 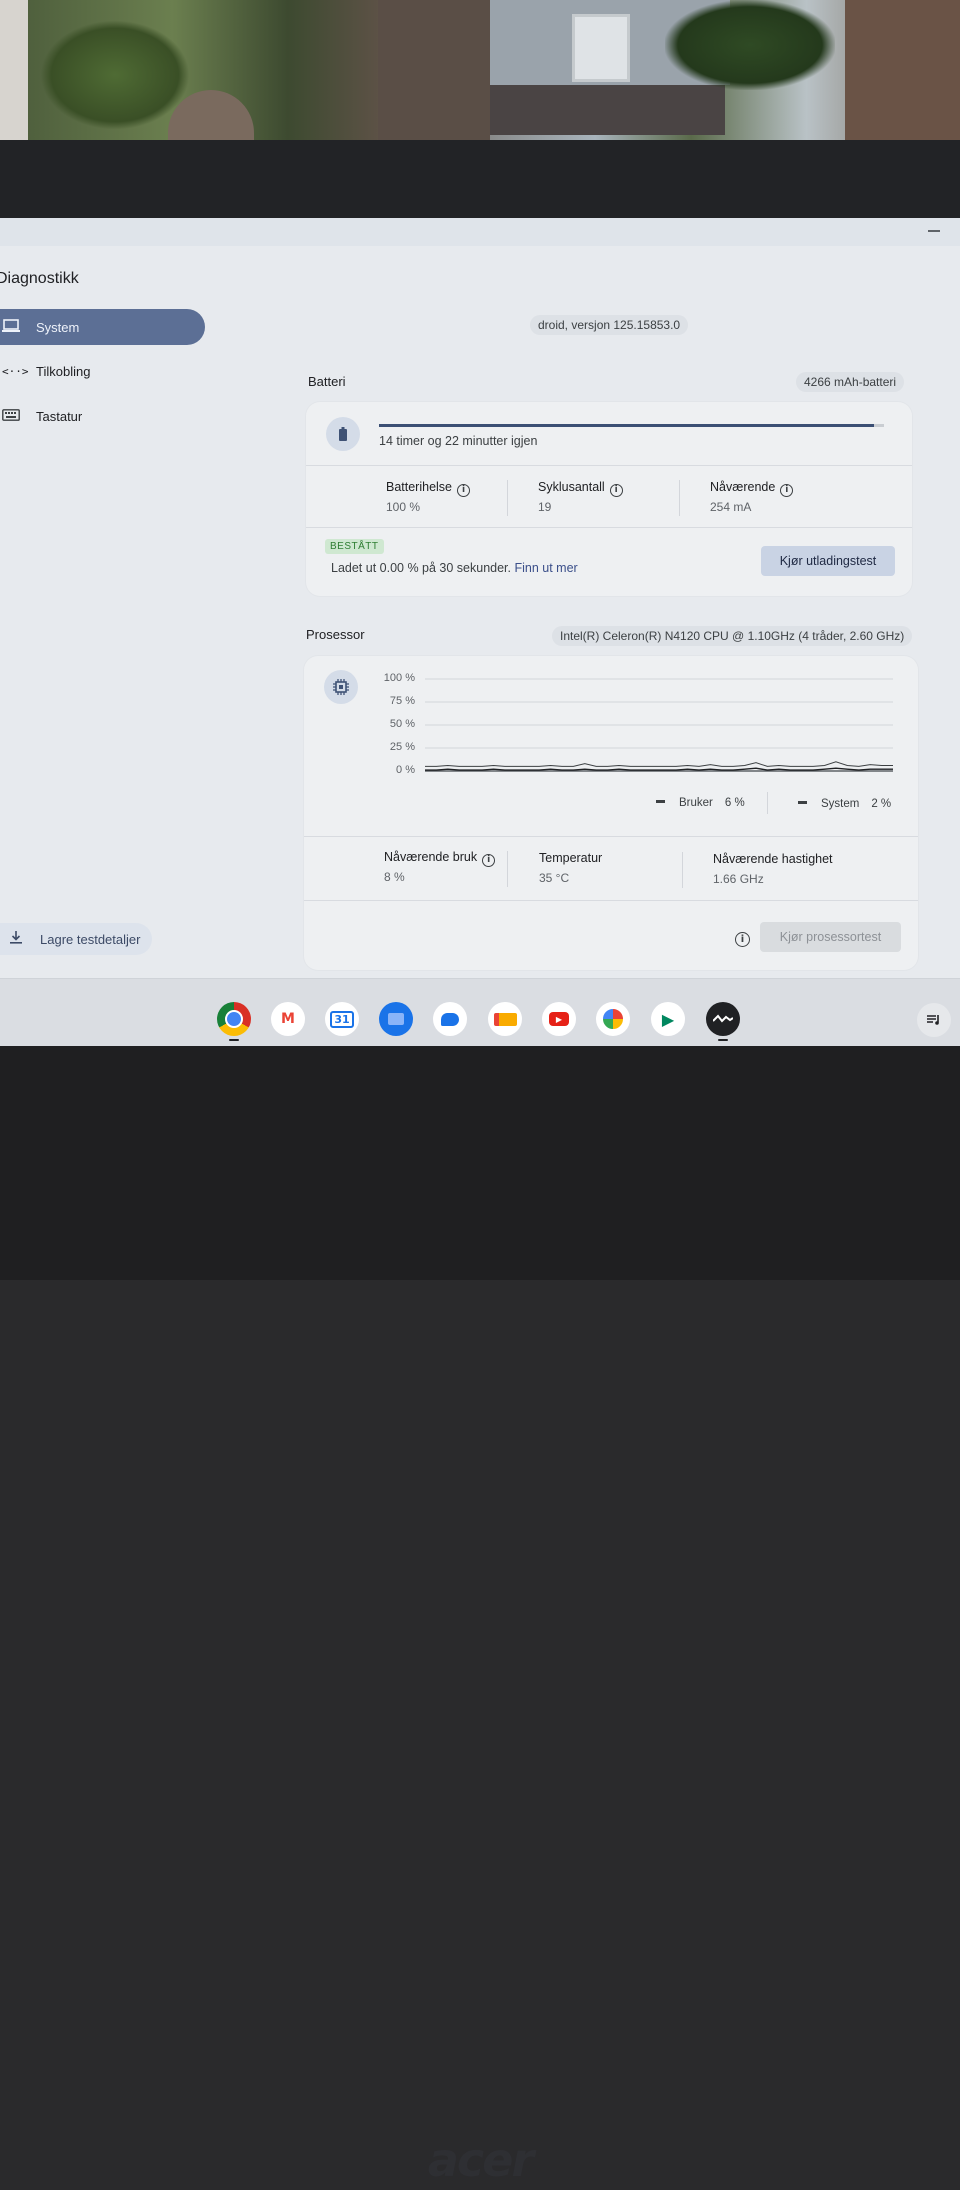 I want to click on window-frame-left, so click(x=14, y=70).